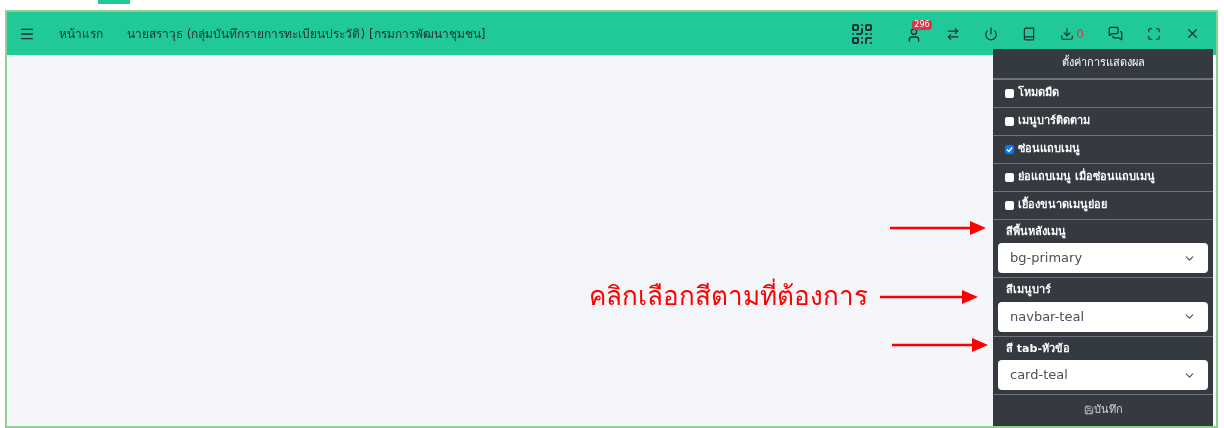  I want to click on toggle-row: ซ่อนแถบเมนู, so click(1103, 149).